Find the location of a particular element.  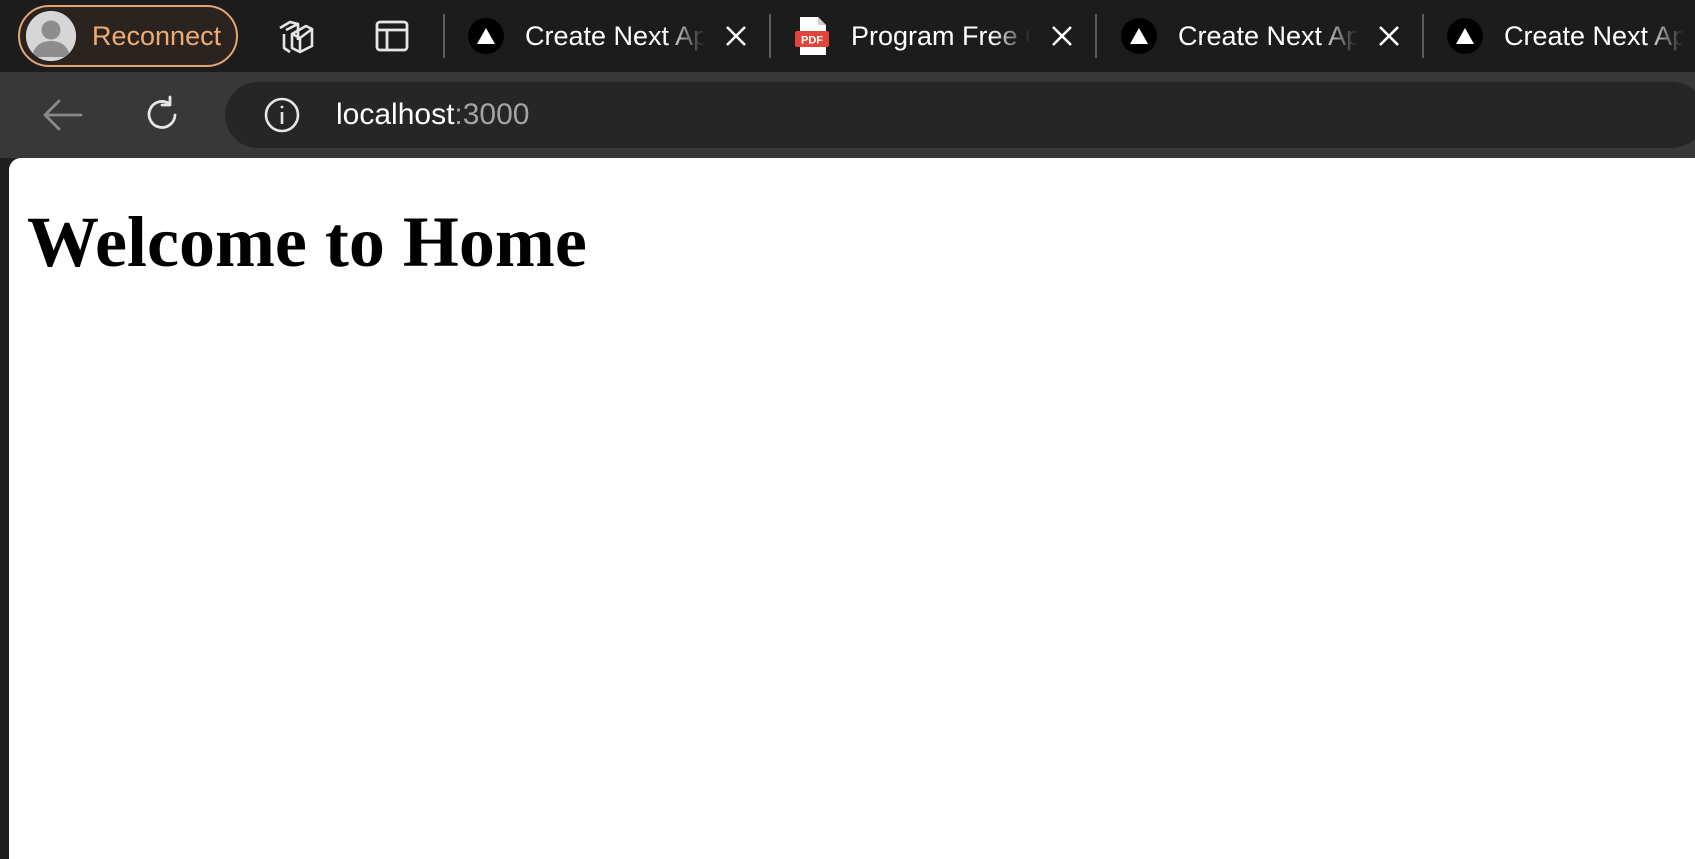

reload-button is located at coordinates (162, 115).